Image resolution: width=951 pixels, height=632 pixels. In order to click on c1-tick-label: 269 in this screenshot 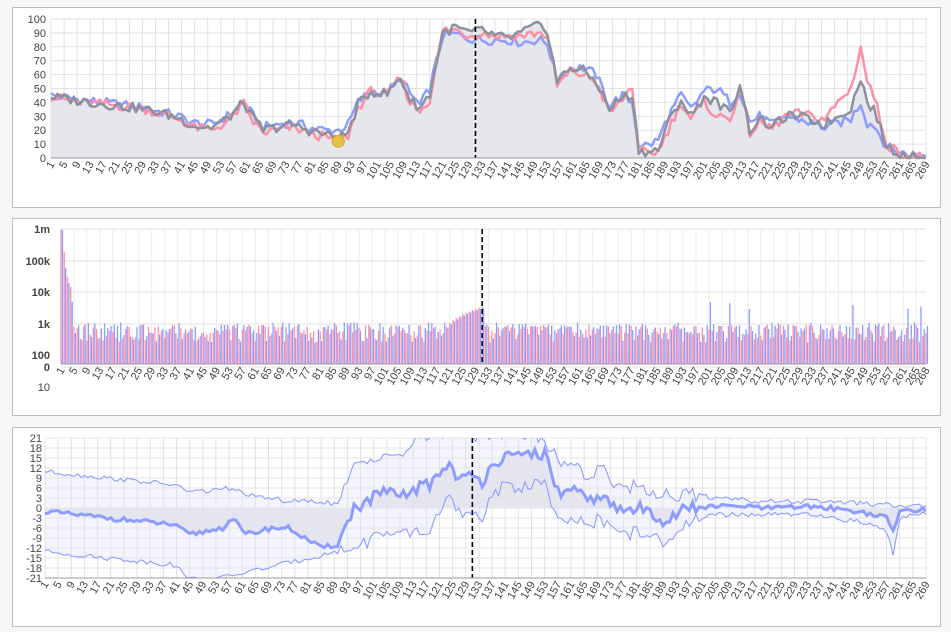, I will do `click(923, 171)`.